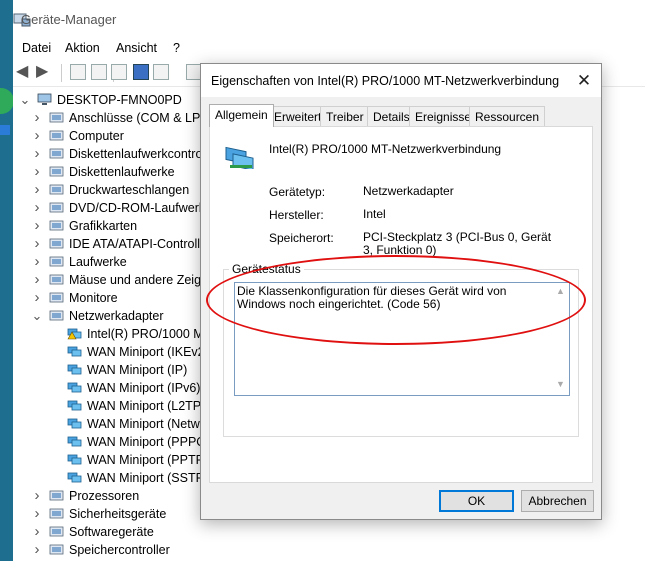 Image resolution: width=645 pixels, height=561 pixels. I want to click on tree-item-label: Diskettenlaufwerkcontroller, so click(141, 154).